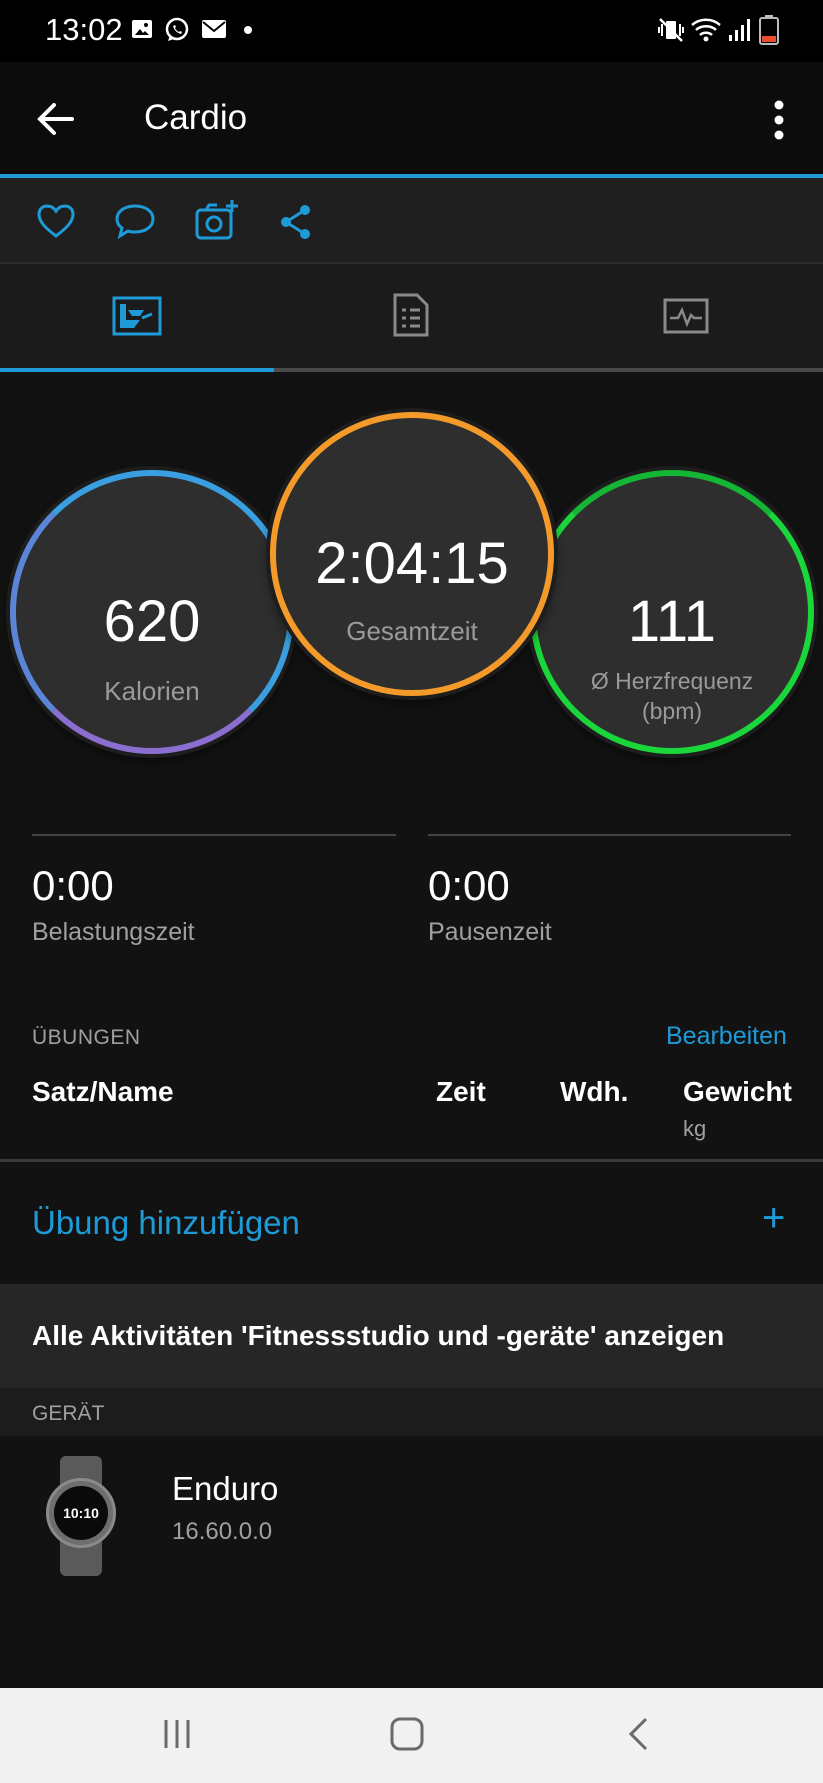  I want to click on gallery-notification-icon, so click(142, 29).